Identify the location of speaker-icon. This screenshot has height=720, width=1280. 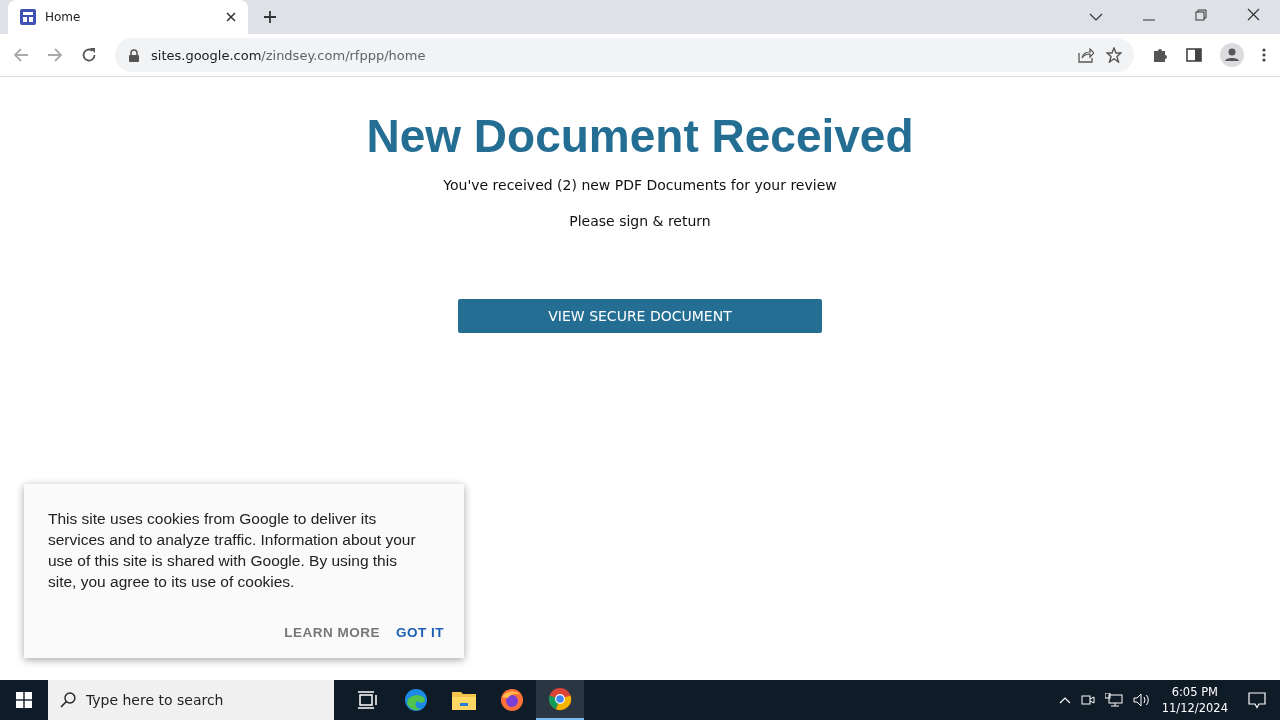
(1141, 700).